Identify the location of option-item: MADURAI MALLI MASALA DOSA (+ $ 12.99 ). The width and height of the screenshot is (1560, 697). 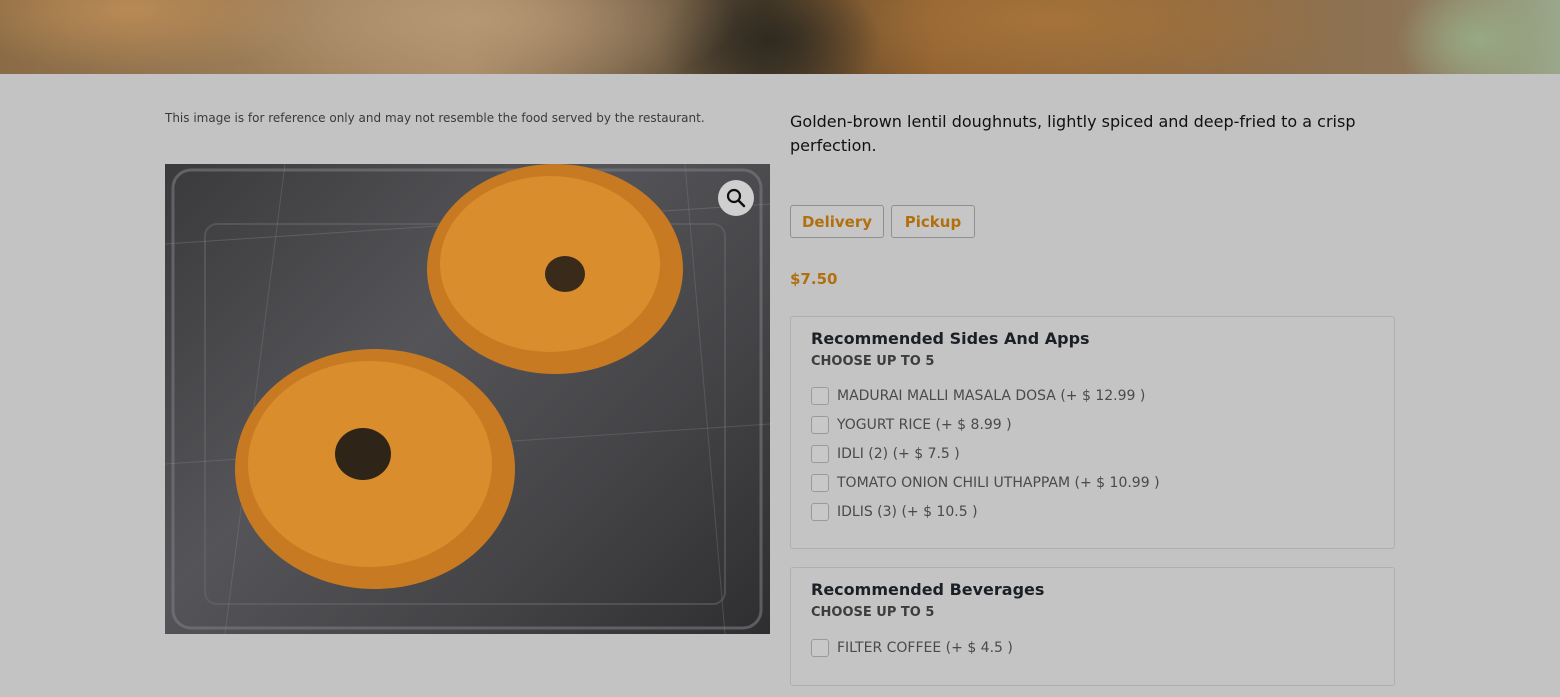
(978, 396).